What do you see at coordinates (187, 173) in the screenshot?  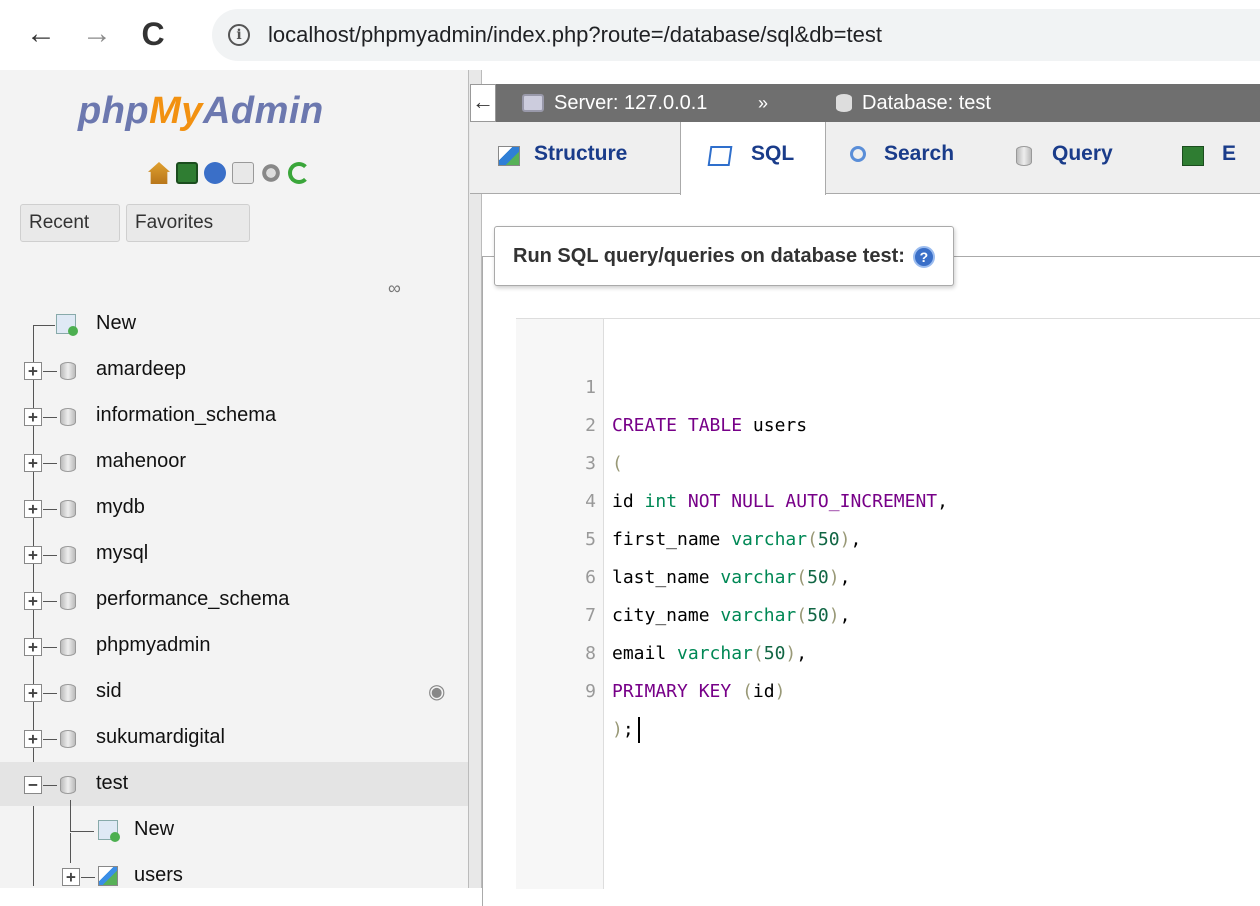 I see `logout-icon` at bounding box center [187, 173].